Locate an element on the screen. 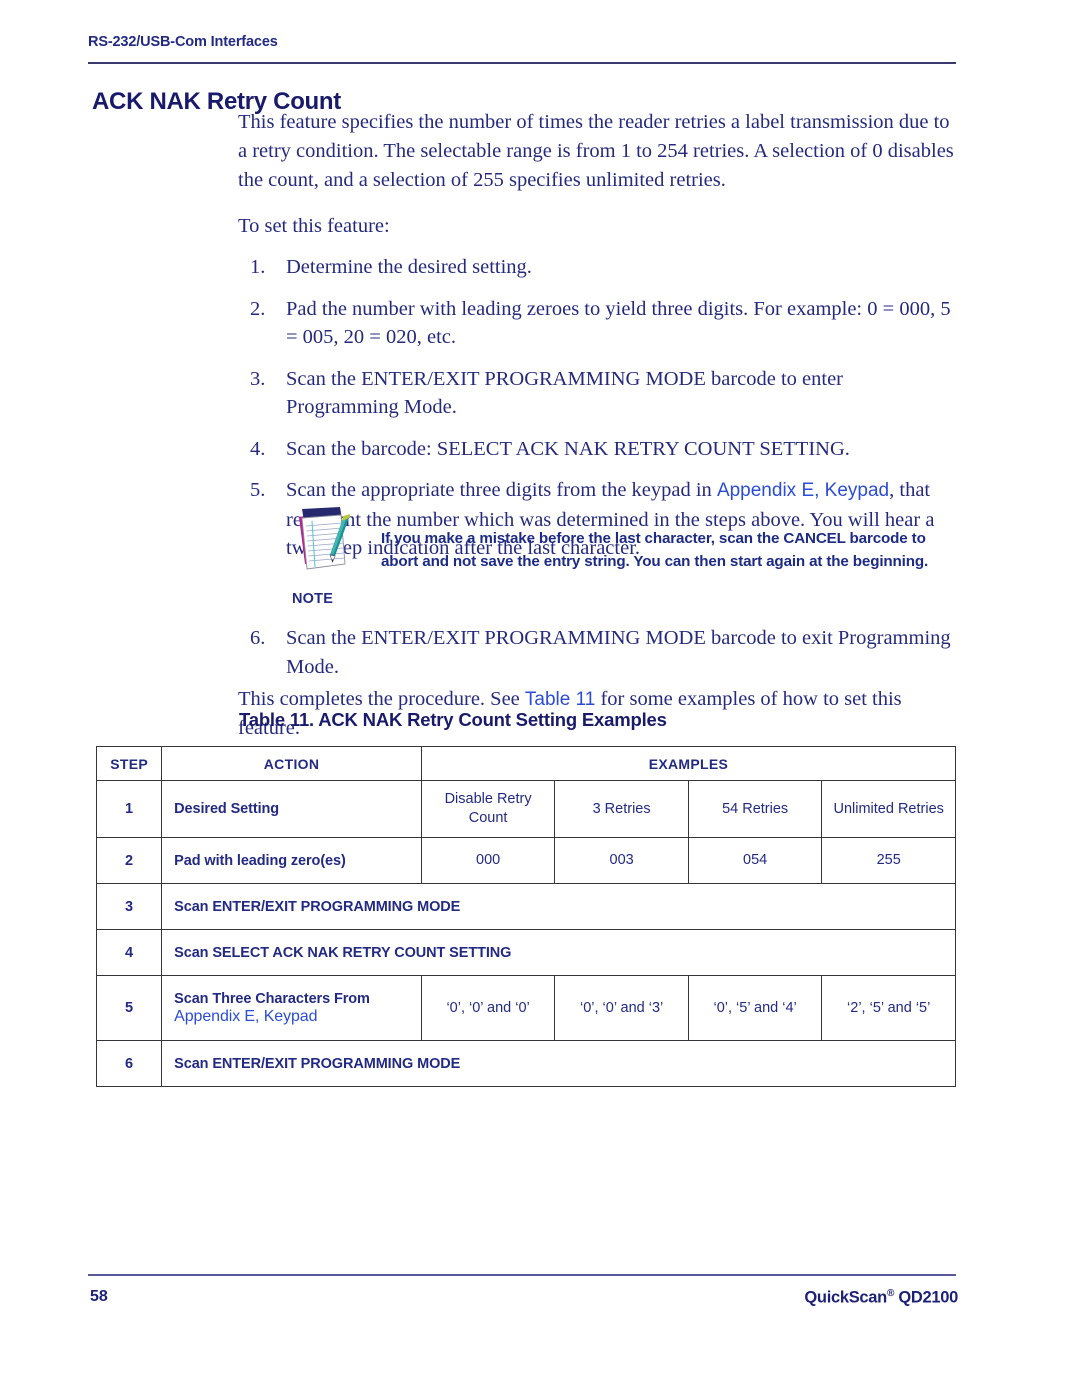 Image resolution: width=1080 pixels, height=1397 pixels. step-number: 5. is located at coordinates (258, 490).